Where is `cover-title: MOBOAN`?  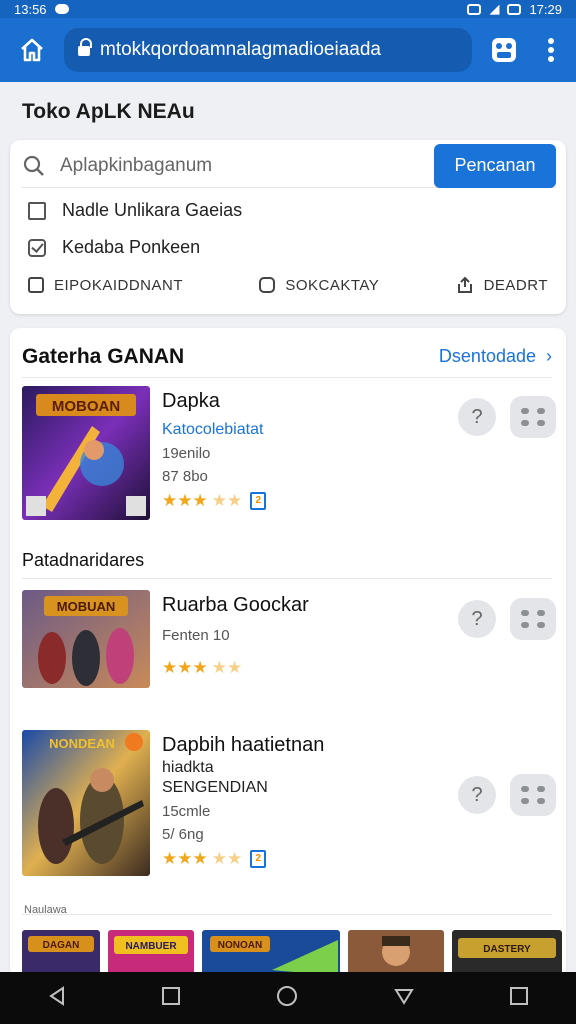 cover-title: MOBOAN is located at coordinates (86, 406).